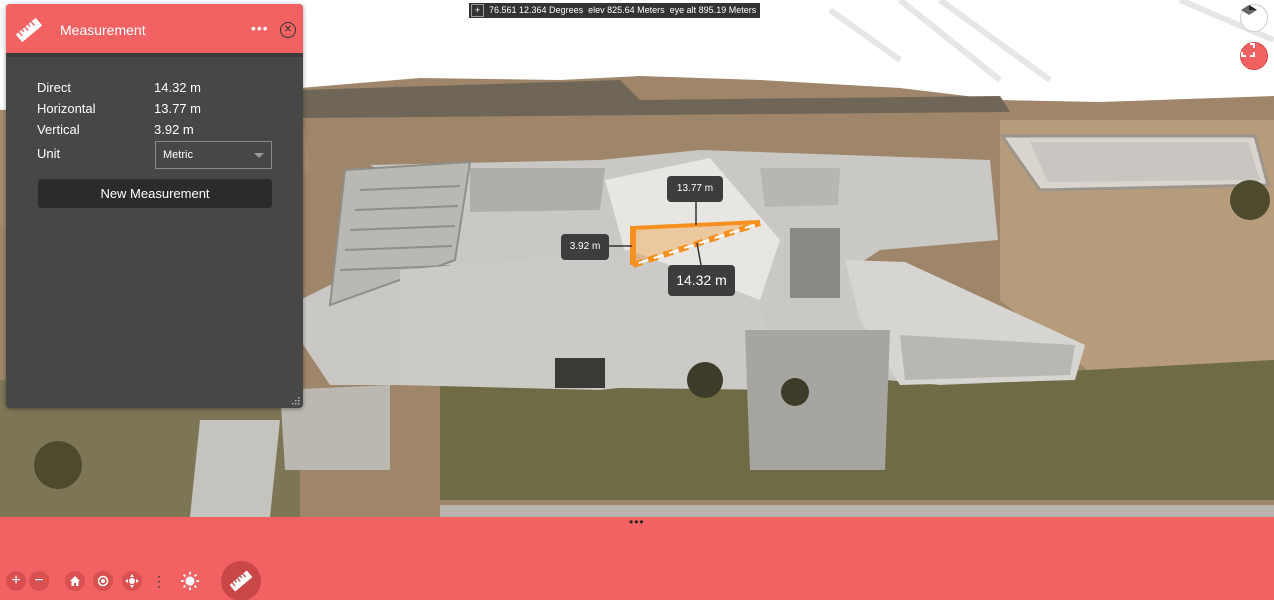 The height and width of the screenshot is (600, 1274). I want to click on panel-handle: •••, so click(637, 522).